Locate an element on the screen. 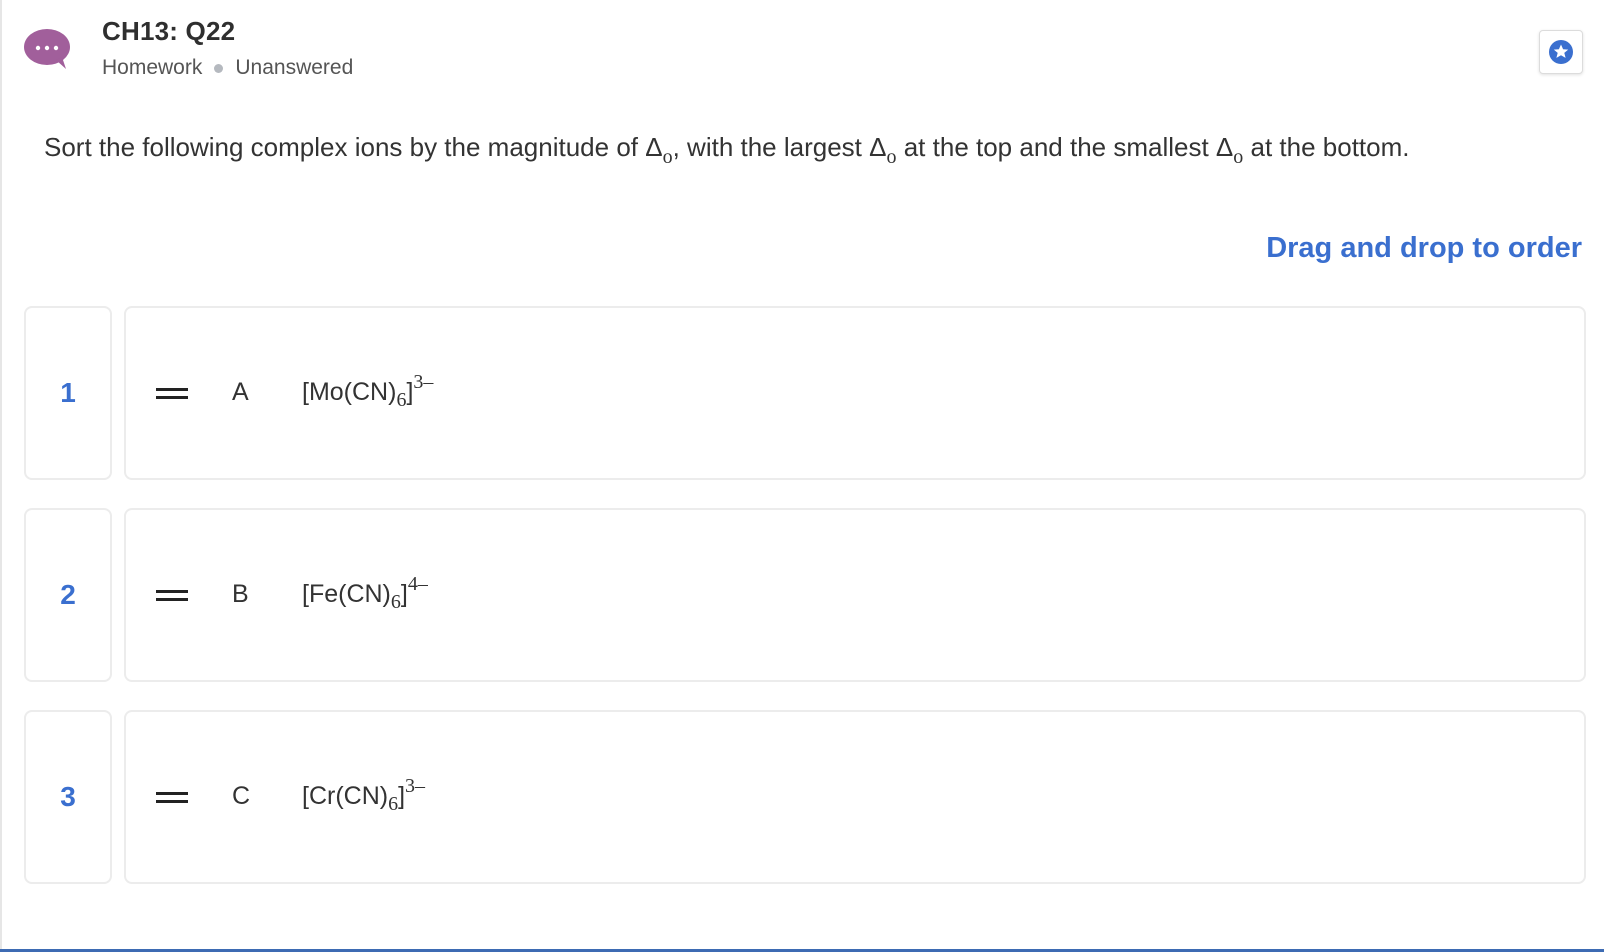 The height and width of the screenshot is (952, 1604). question-category: Homework is located at coordinates (152, 67).